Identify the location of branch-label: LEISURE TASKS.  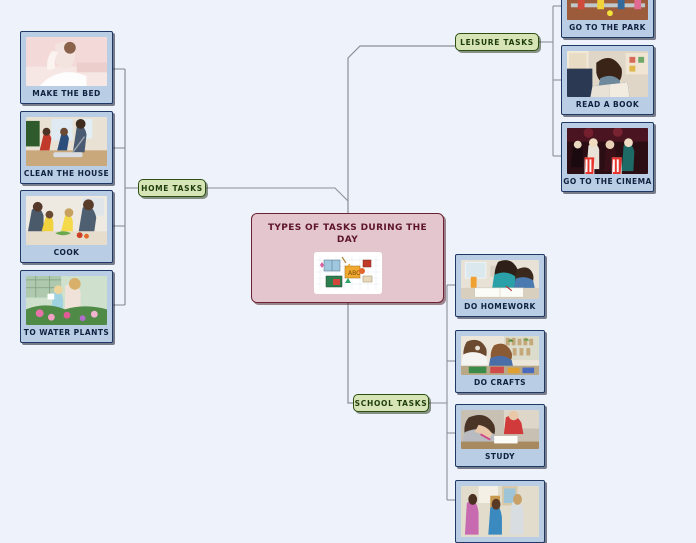
(497, 42).